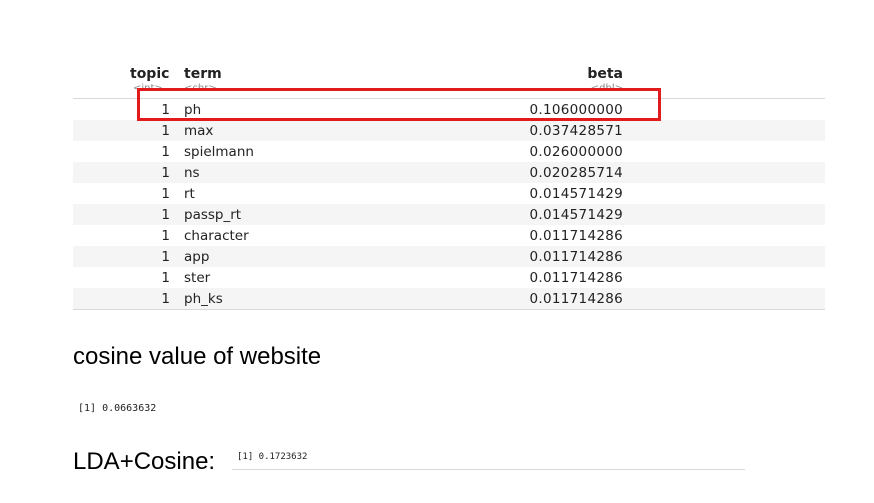 Image resolution: width=874 pixels, height=503 pixels. What do you see at coordinates (117, 408) in the screenshot?
I see `cosine-output: [1] 0.0663632` at bounding box center [117, 408].